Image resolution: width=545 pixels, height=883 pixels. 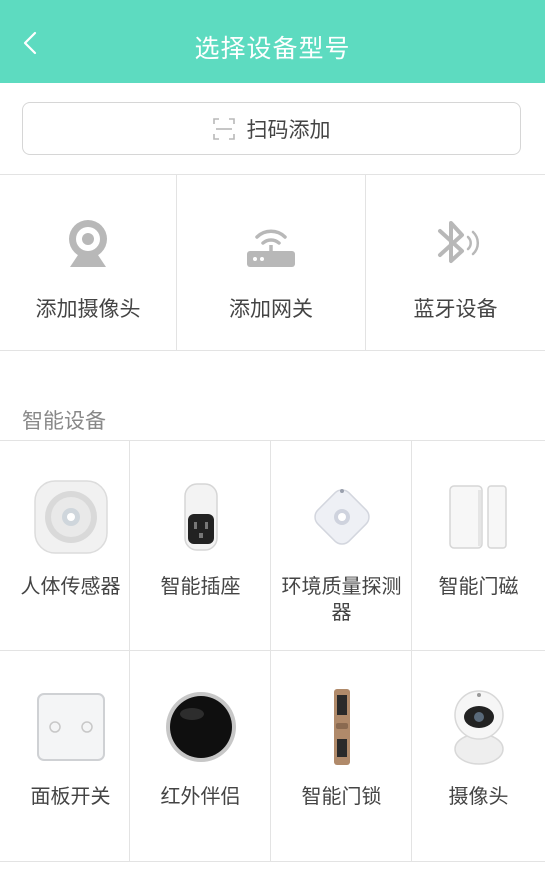 I want to click on device-name: 面板开关, so click(x=70, y=796).